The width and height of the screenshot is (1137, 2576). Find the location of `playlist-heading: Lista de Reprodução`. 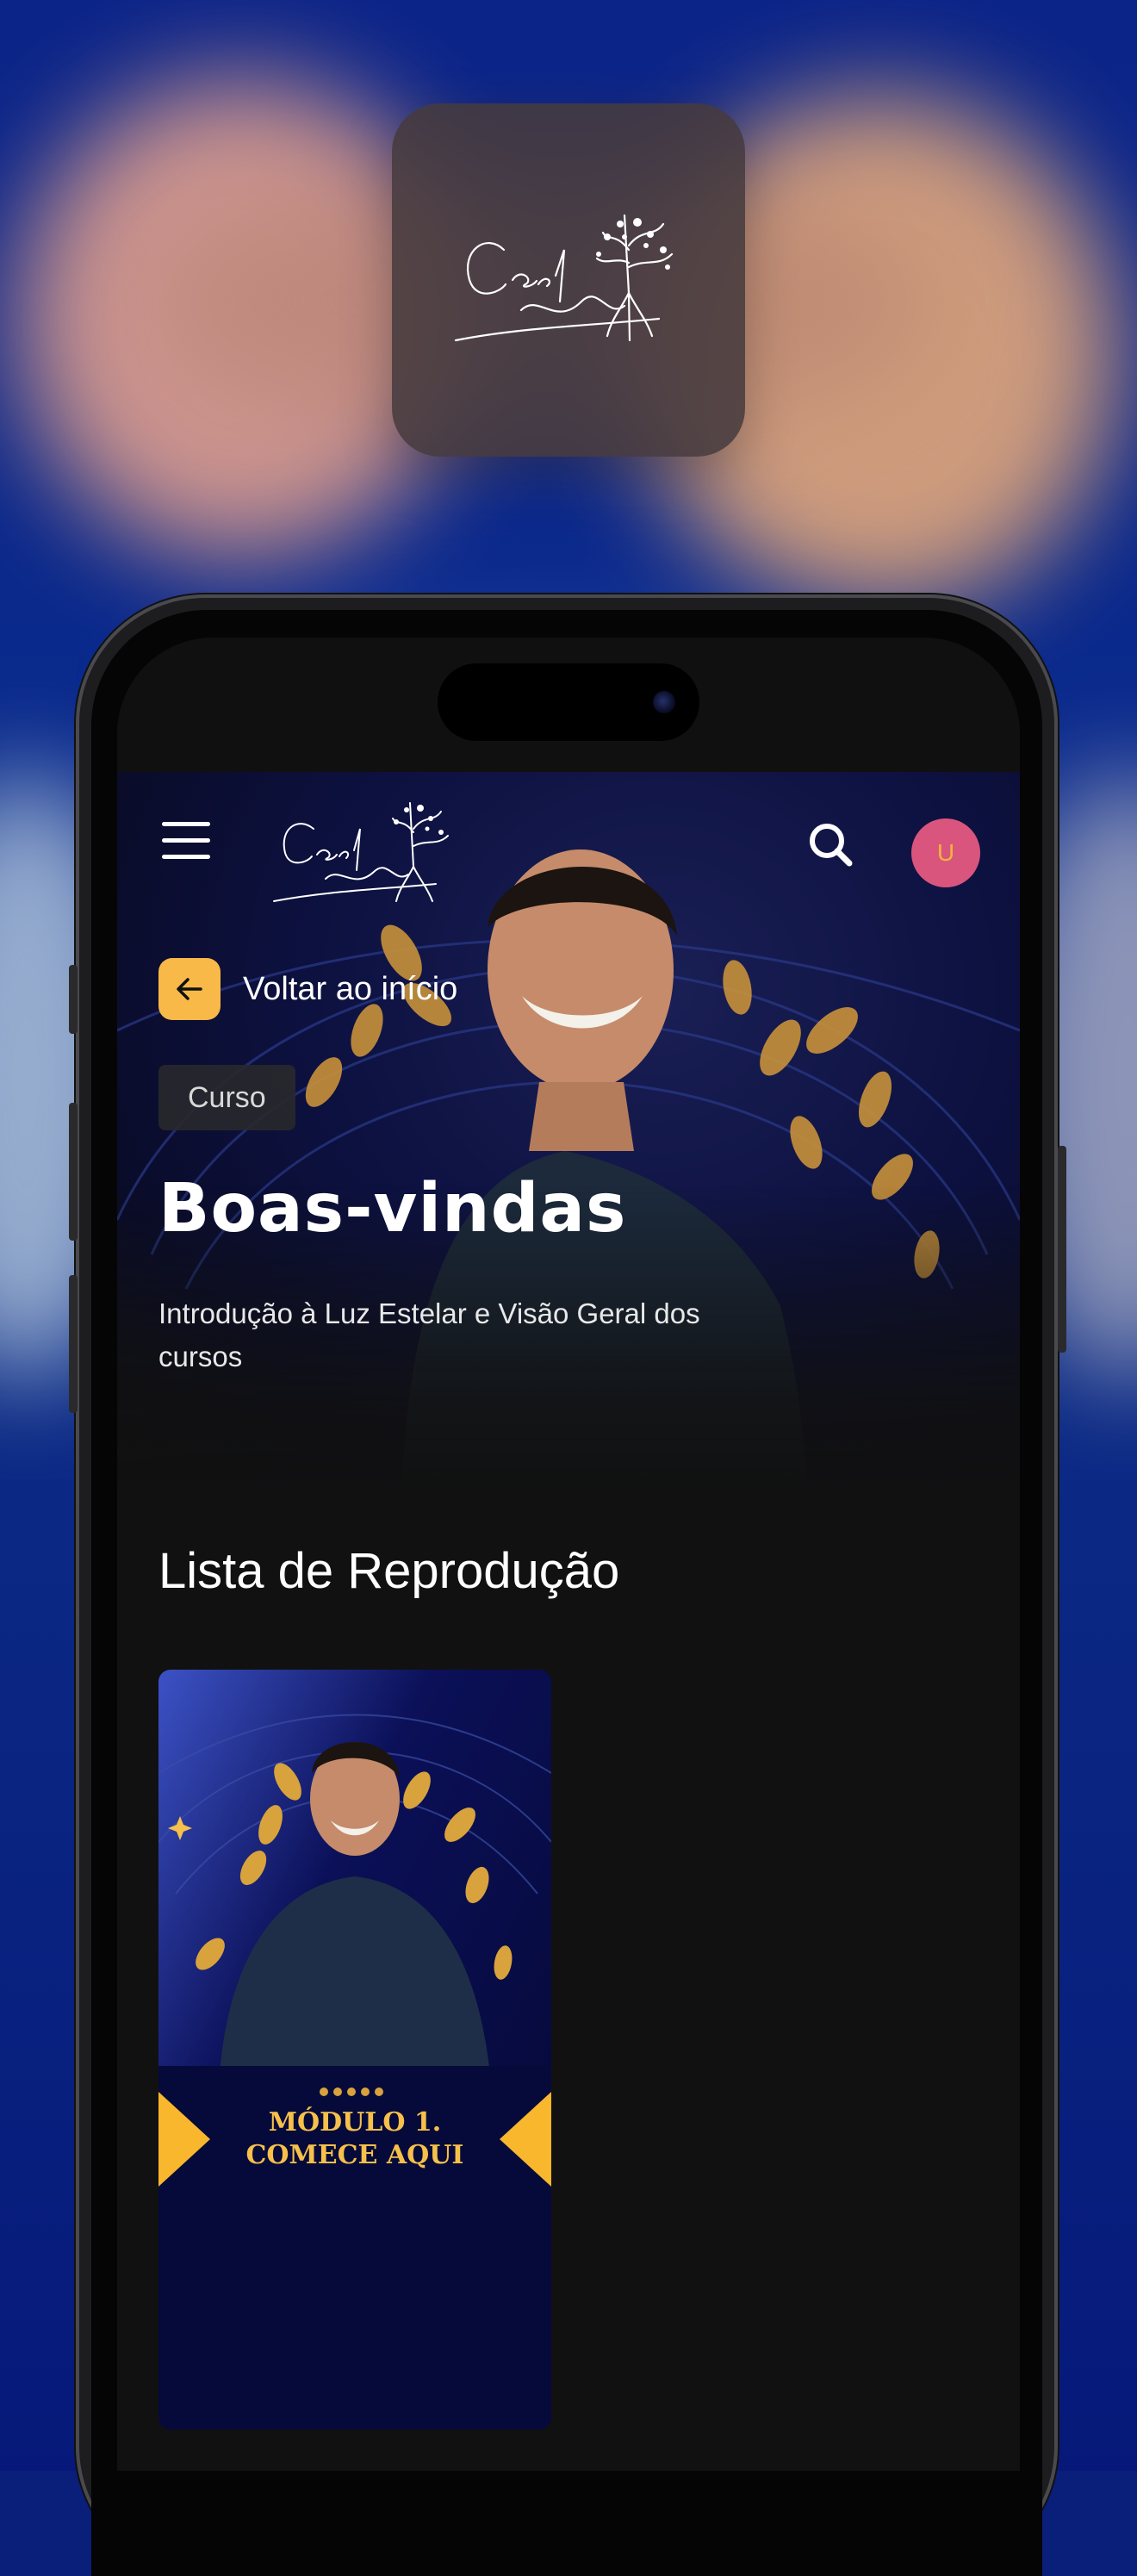

playlist-heading: Lista de Reprodução is located at coordinates (389, 1571).